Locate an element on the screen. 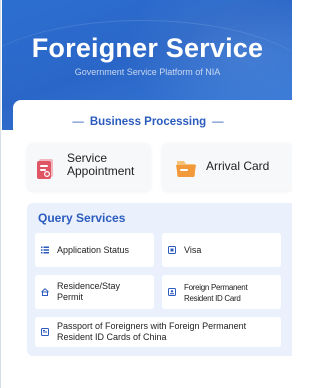 The width and height of the screenshot is (320, 388). residence-permit-label: Residence/Stay Permit is located at coordinates (88, 292).